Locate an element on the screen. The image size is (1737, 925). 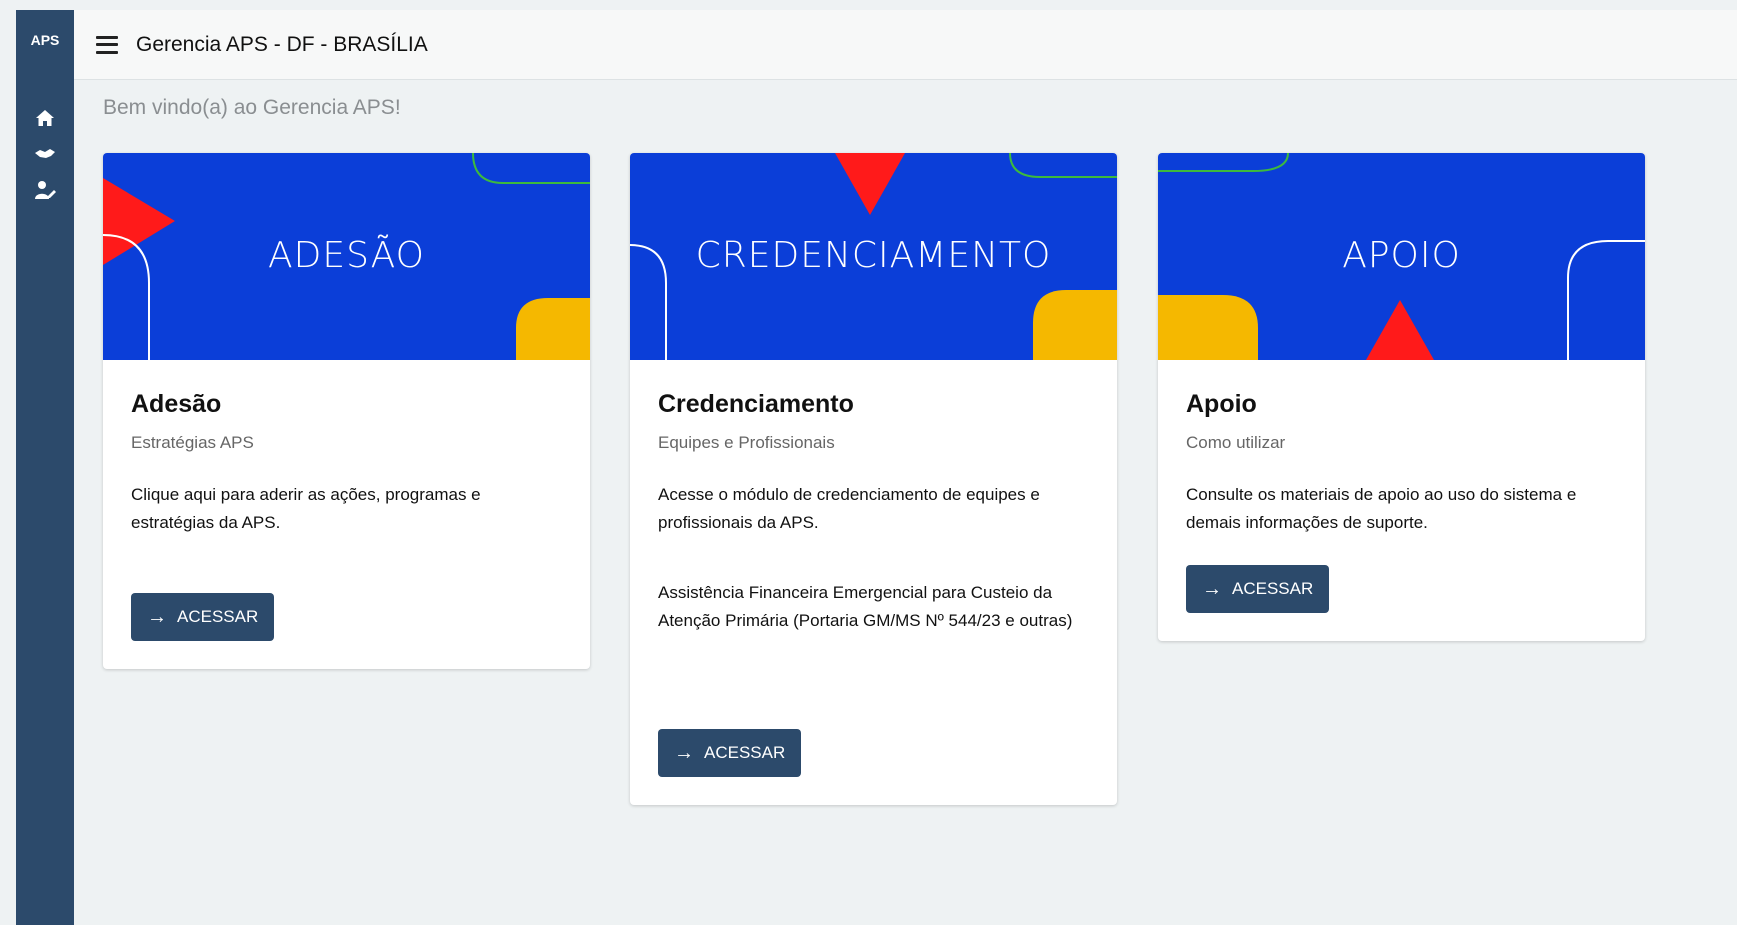
top-bar: Gerencia APS - DF - BRASÍLIA is located at coordinates (905, 45).